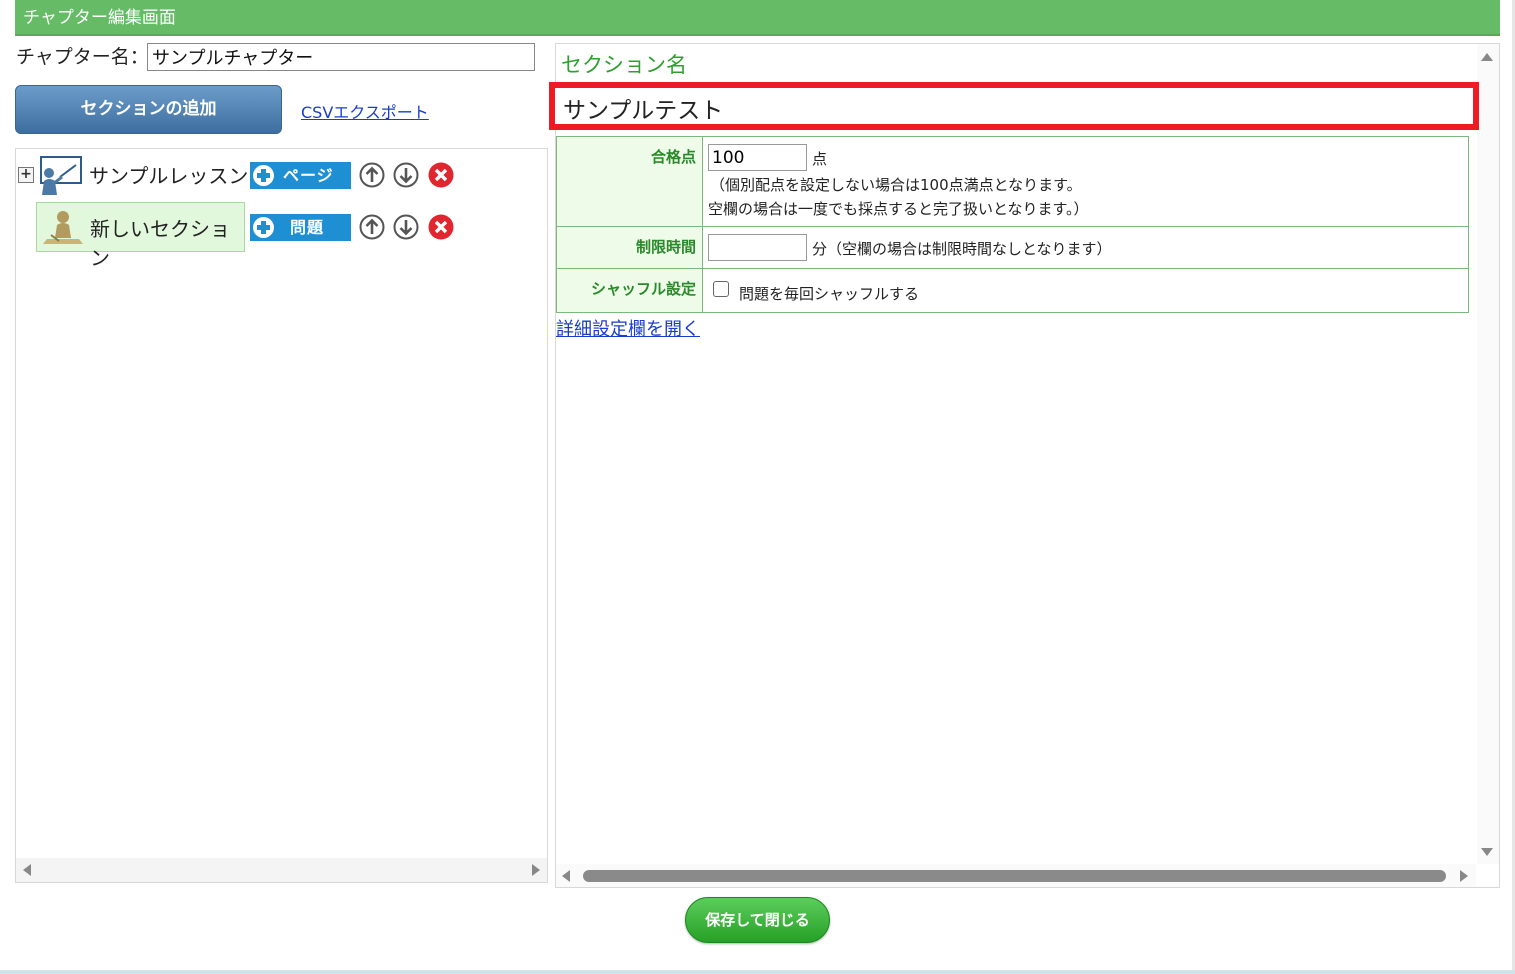 The width and height of the screenshot is (1515, 974). I want to click on horizontal-scroll-thumb, so click(1014, 876).